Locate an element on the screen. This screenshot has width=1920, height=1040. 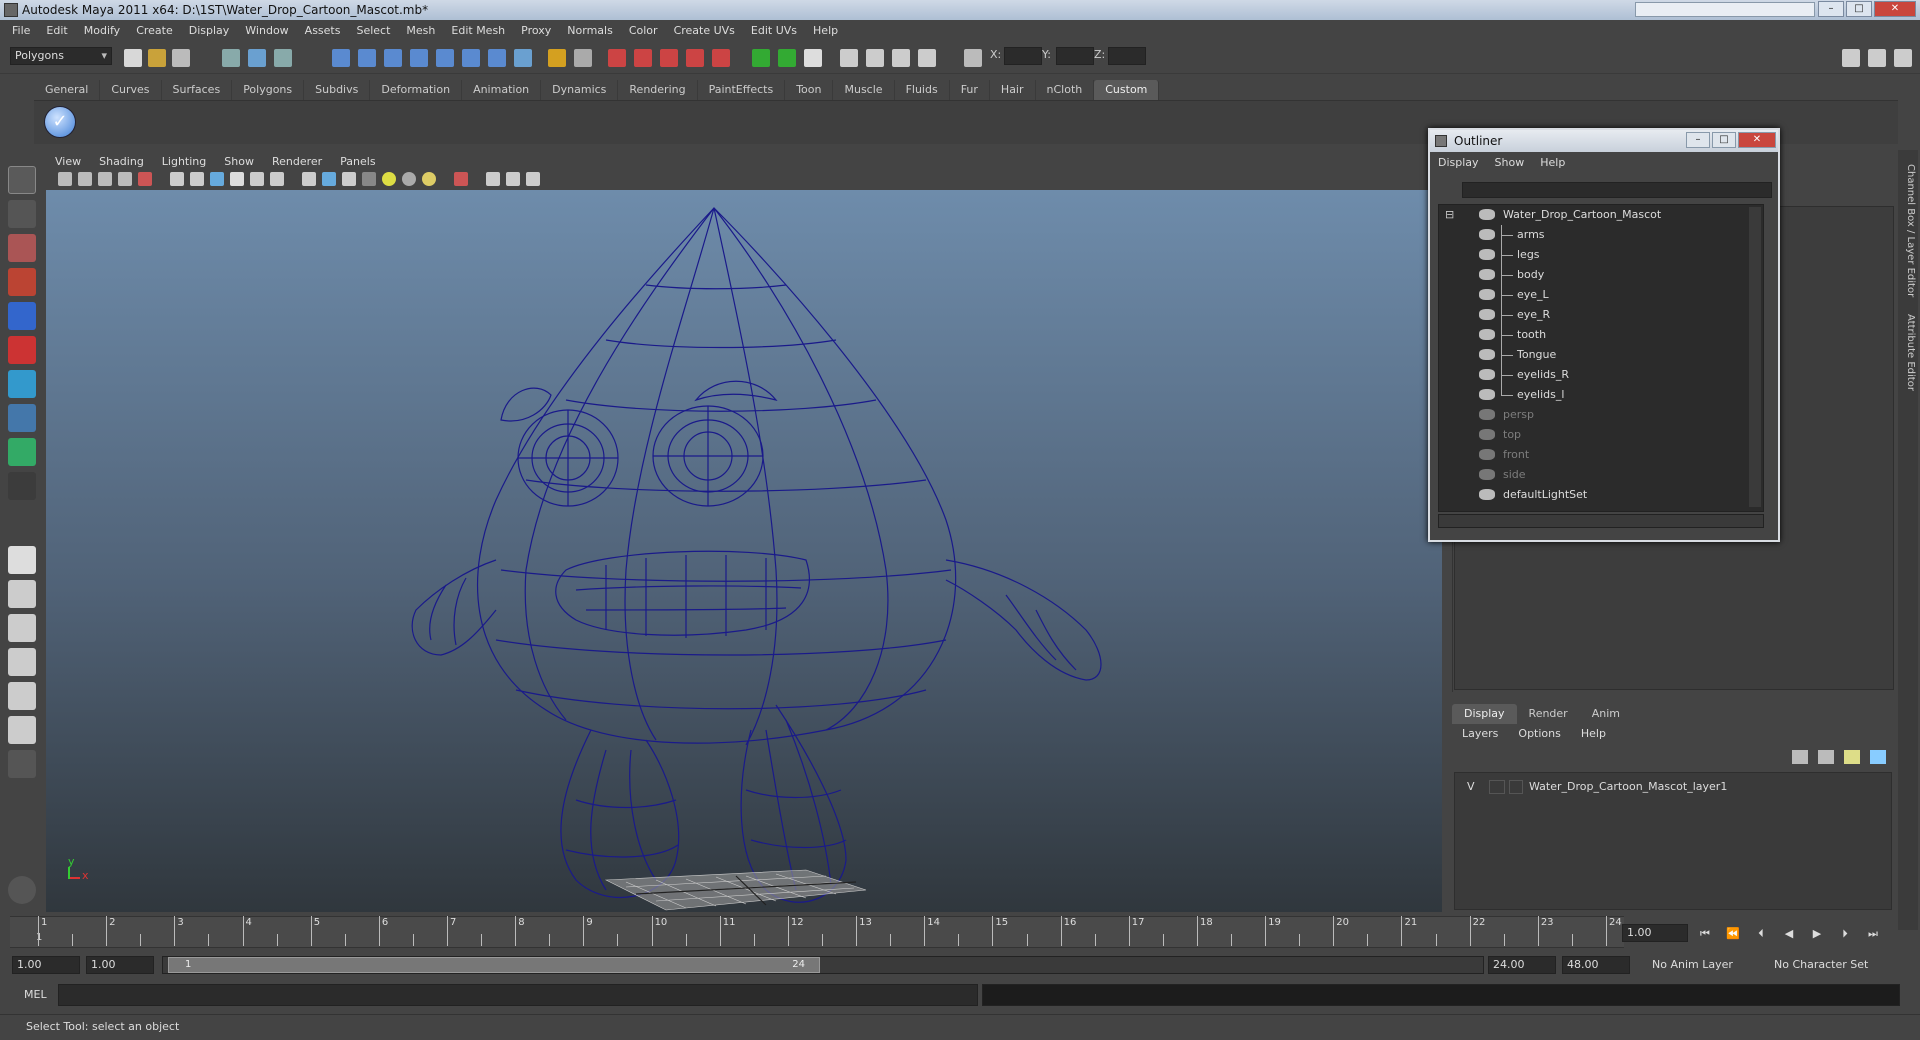
outliner-item: Tongue is located at coordinates (1601, 355).